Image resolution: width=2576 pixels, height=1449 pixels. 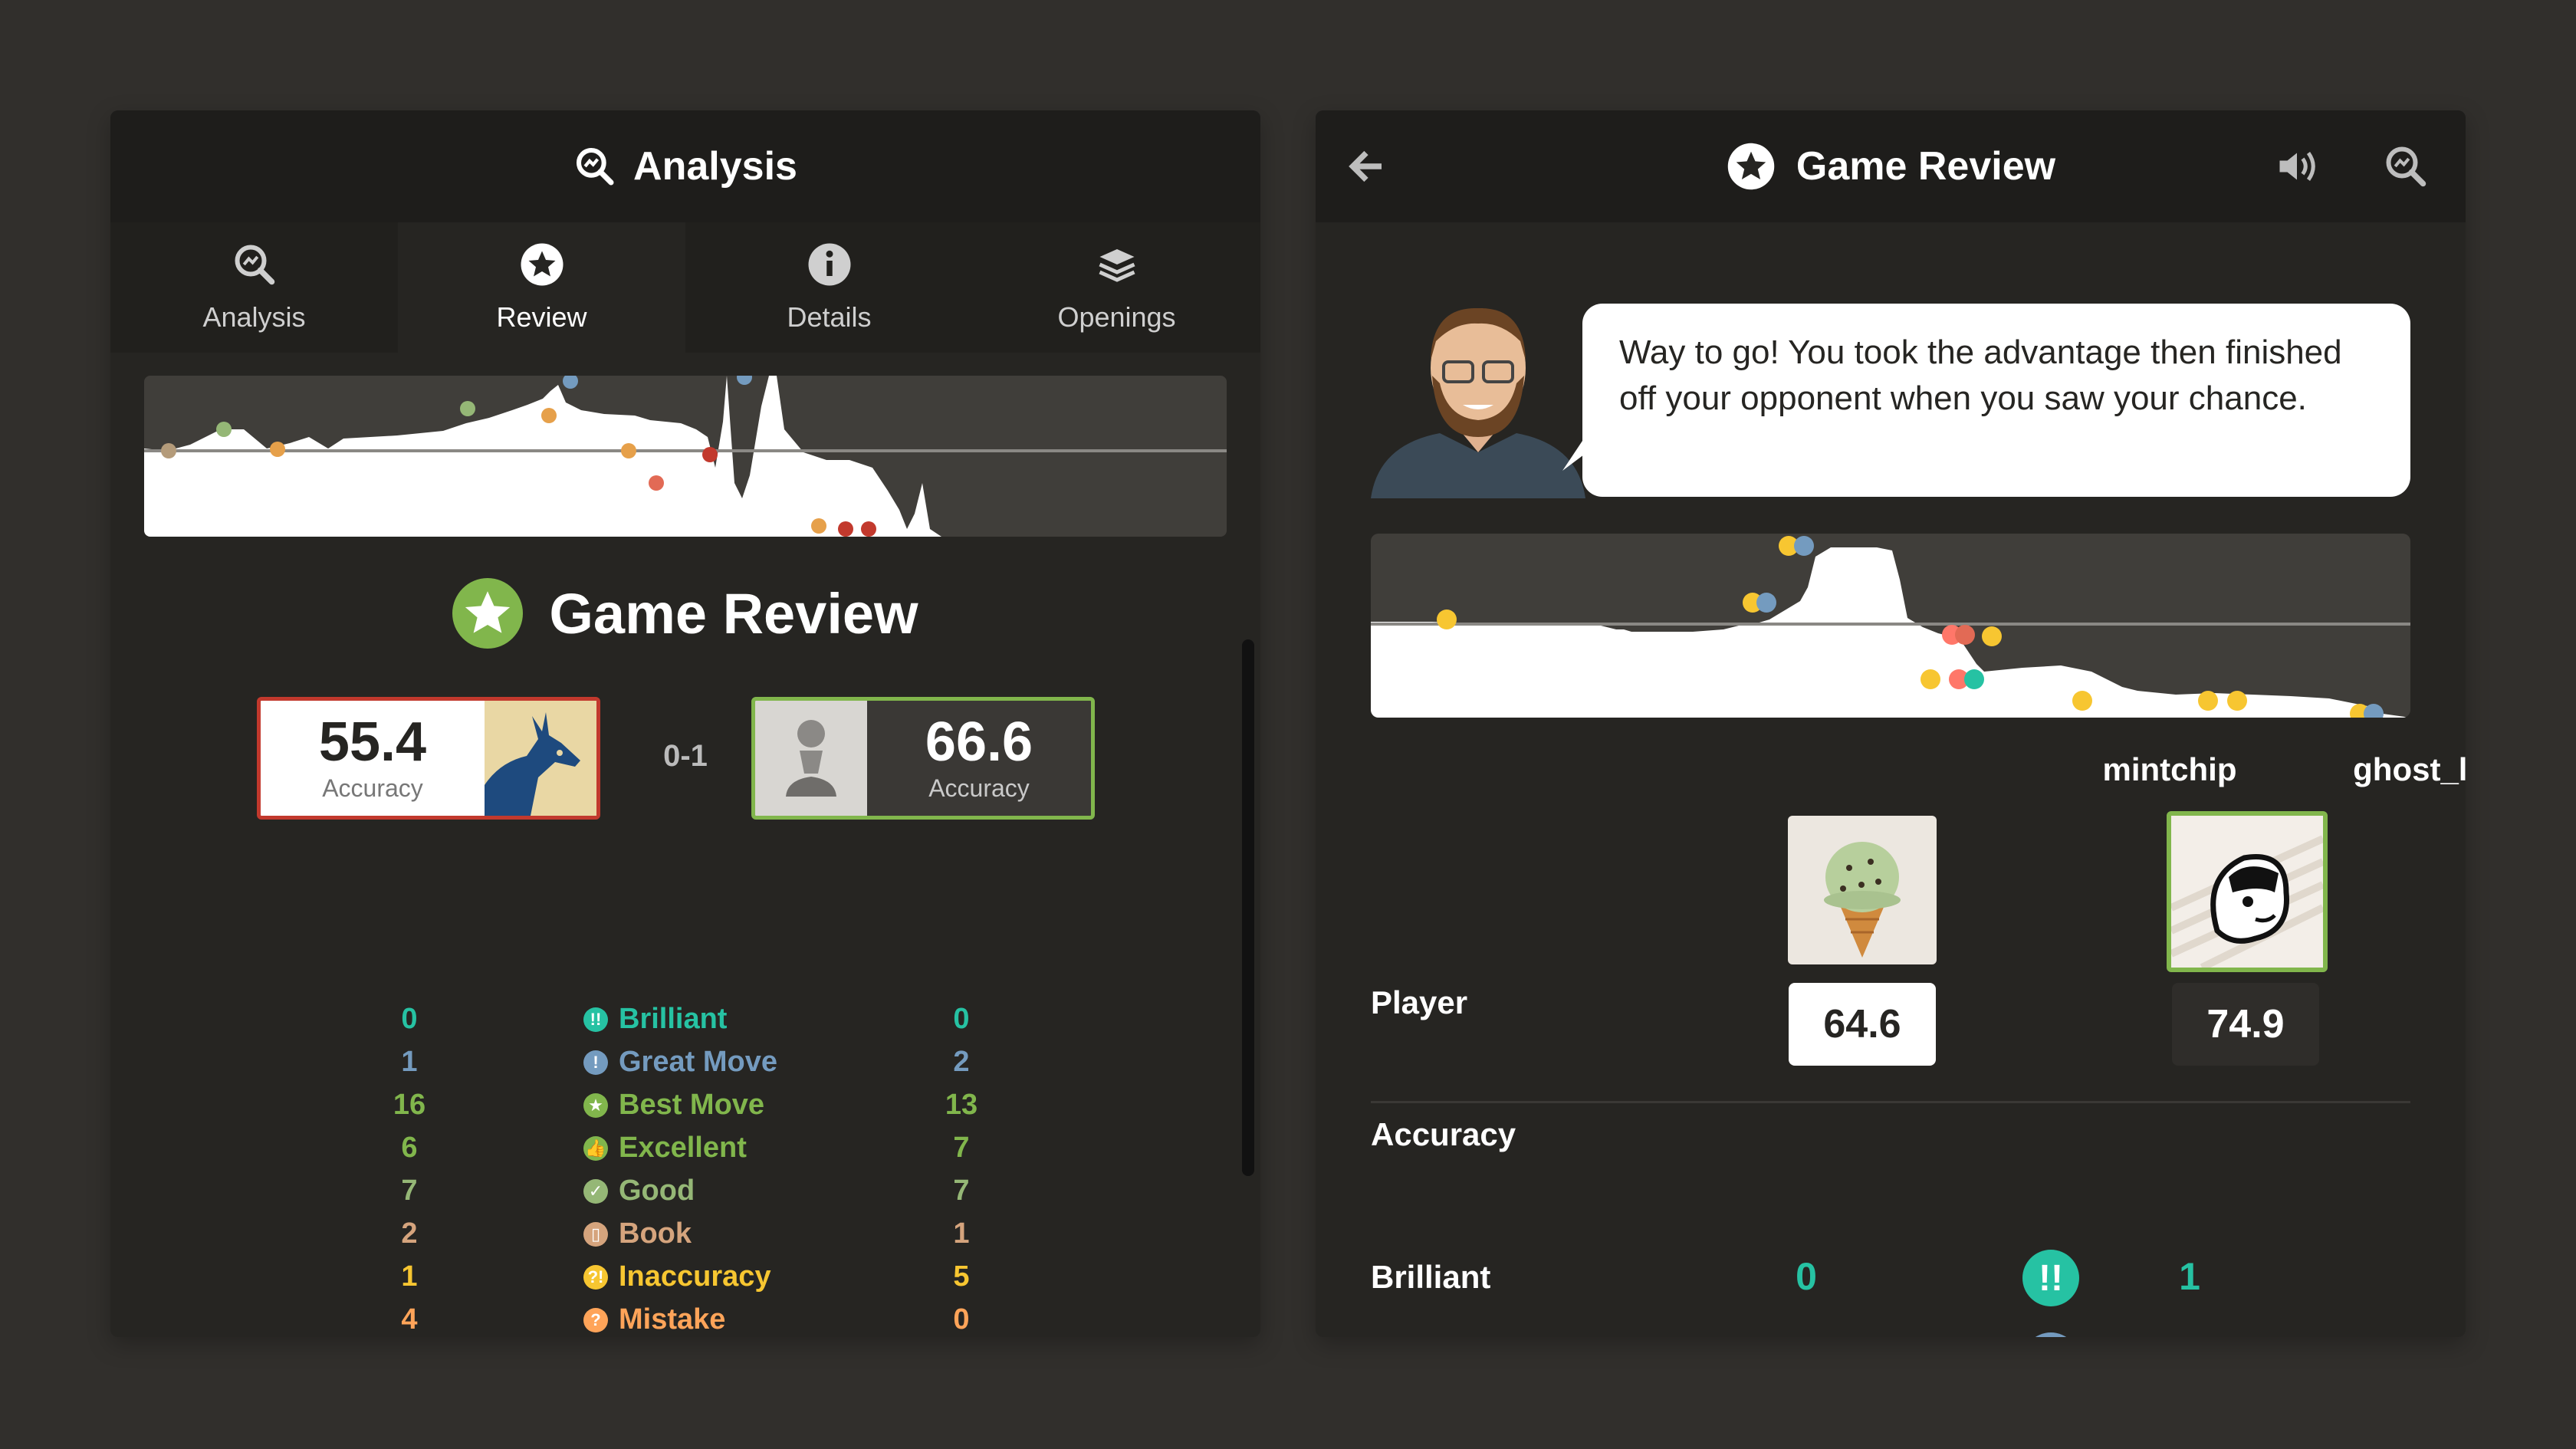 I want to click on game-review-title: Game Review, so click(x=734, y=614).